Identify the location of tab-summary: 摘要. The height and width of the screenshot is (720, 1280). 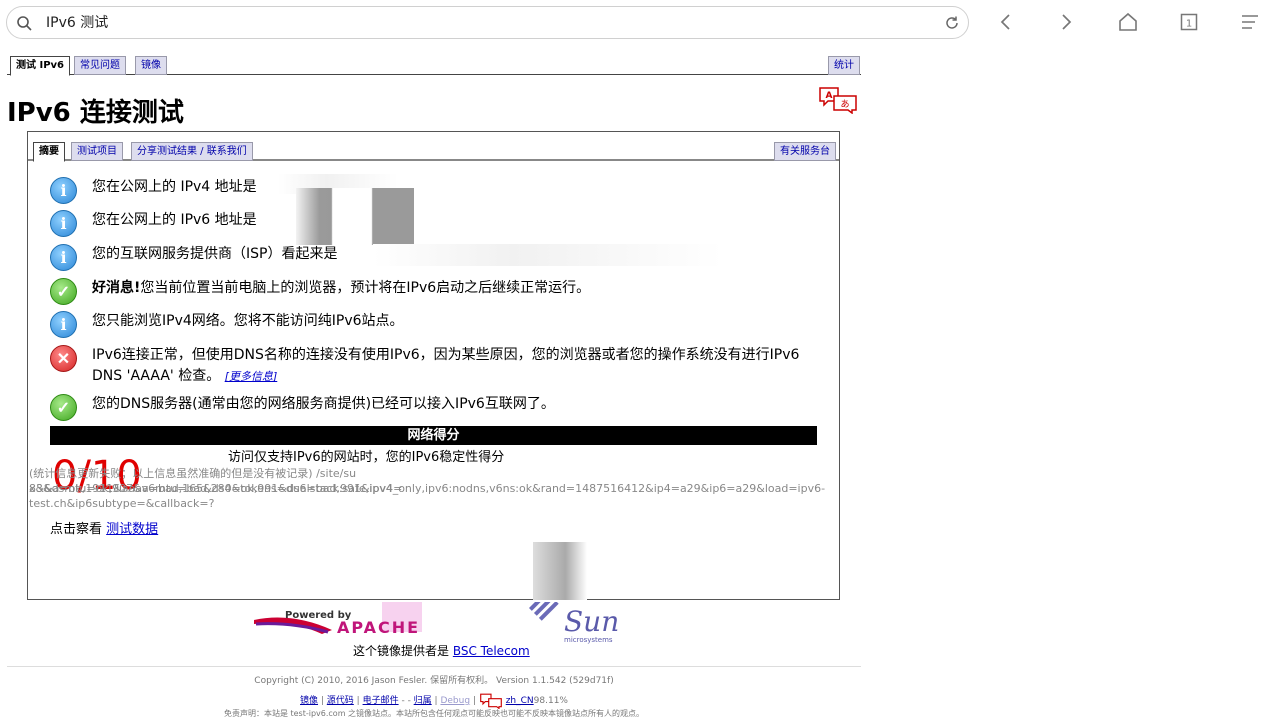
(49, 152).